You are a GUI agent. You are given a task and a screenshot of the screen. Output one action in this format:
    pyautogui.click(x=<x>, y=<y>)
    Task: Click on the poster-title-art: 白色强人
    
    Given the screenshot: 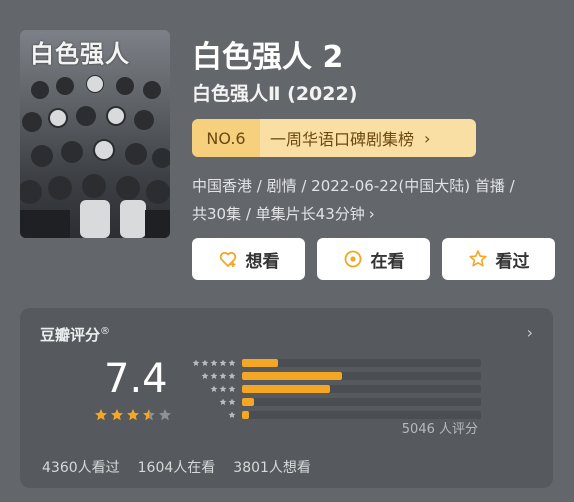 What is the action you would take?
    pyautogui.click(x=80, y=53)
    